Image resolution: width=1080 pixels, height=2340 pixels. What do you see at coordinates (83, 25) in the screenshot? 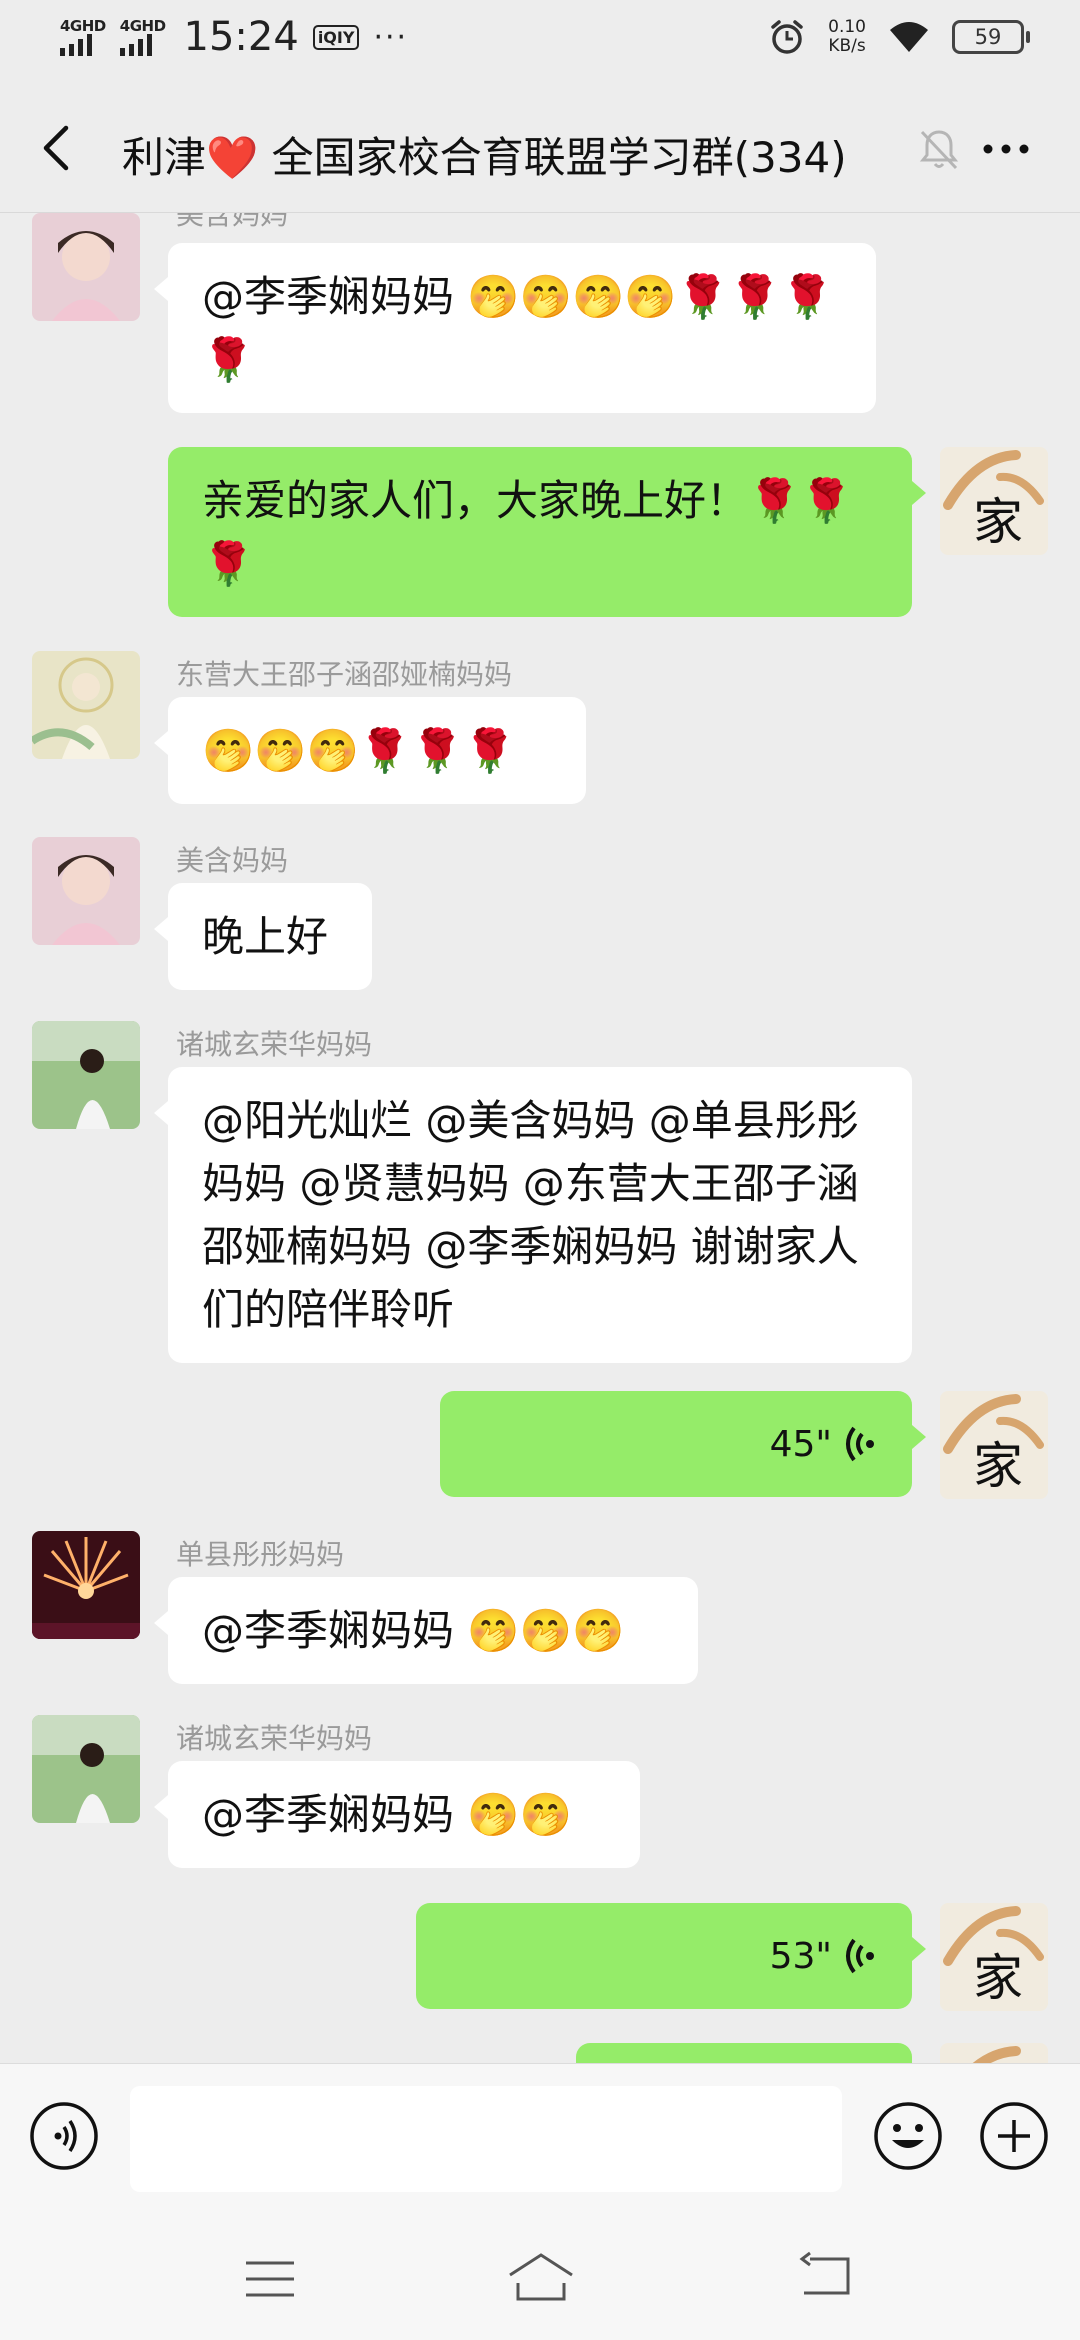
I see `network-type-1: 4GHD` at bounding box center [83, 25].